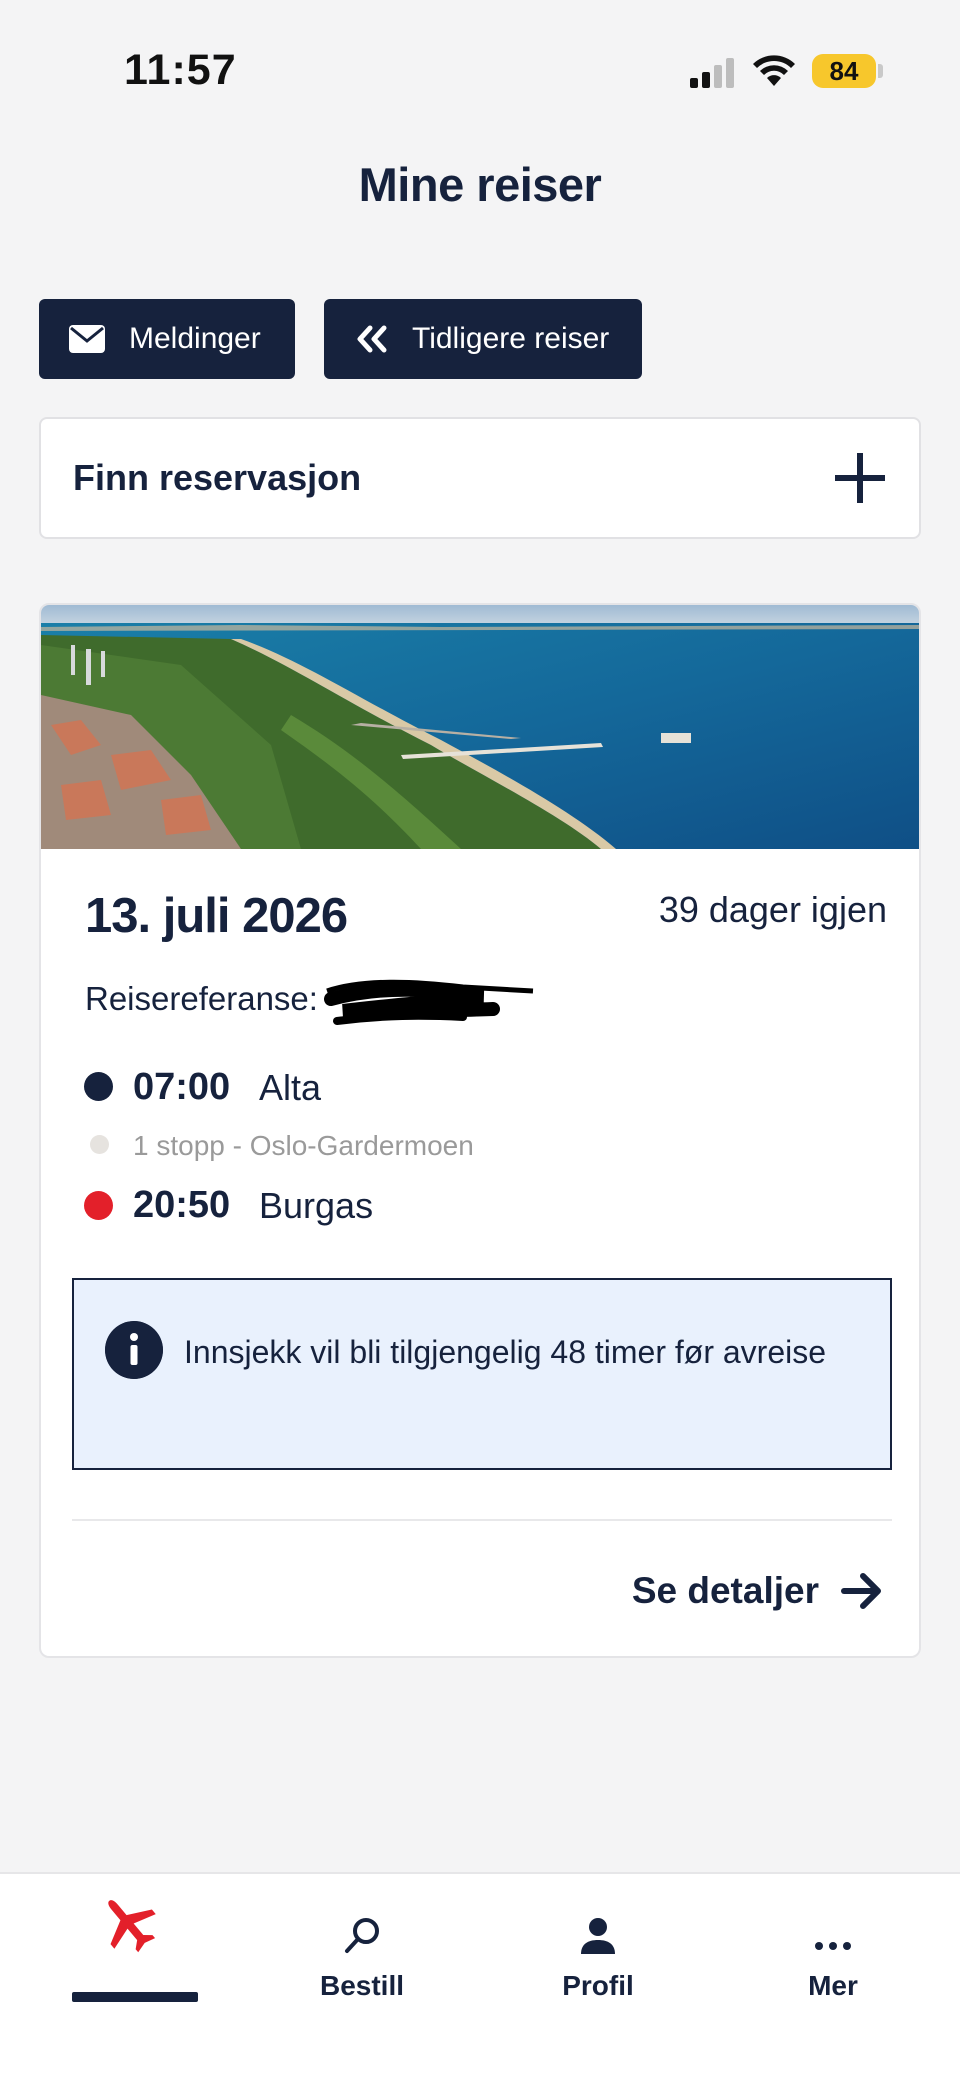 The height and width of the screenshot is (2081, 960). What do you see at coordinates (132, 1926) in the screenshot?
I see `airplane-icon` at bounding box center [132, 1926].